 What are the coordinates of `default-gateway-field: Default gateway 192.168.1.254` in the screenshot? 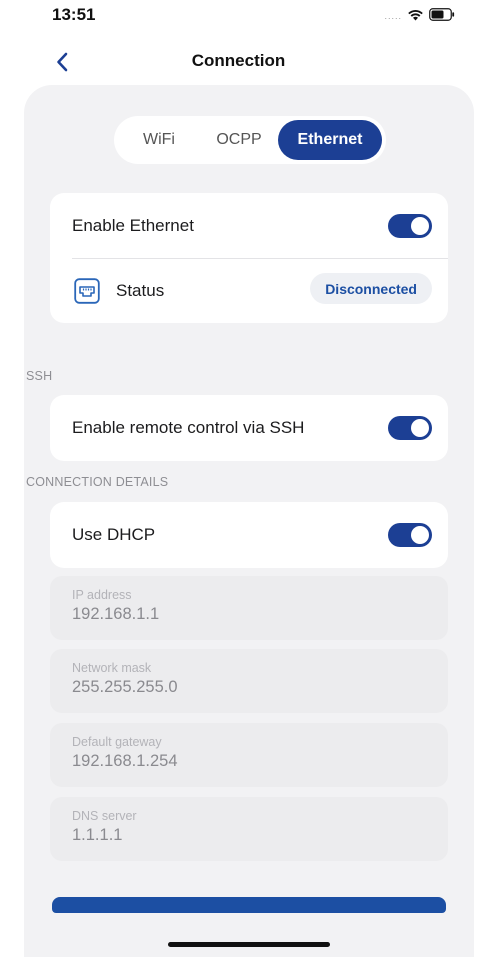 It's located at (249, 755).